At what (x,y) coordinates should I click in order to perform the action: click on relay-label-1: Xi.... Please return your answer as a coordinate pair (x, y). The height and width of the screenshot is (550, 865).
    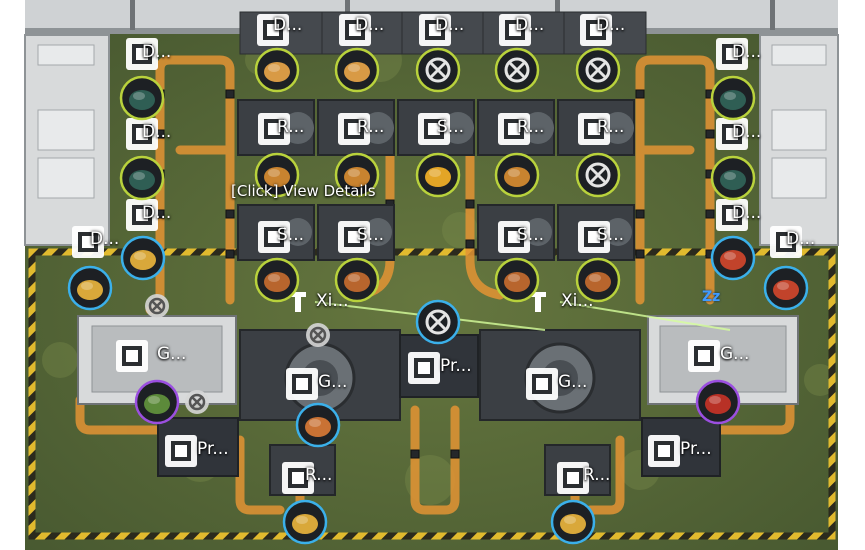
    Looking at the image, I should click on (332, 301).